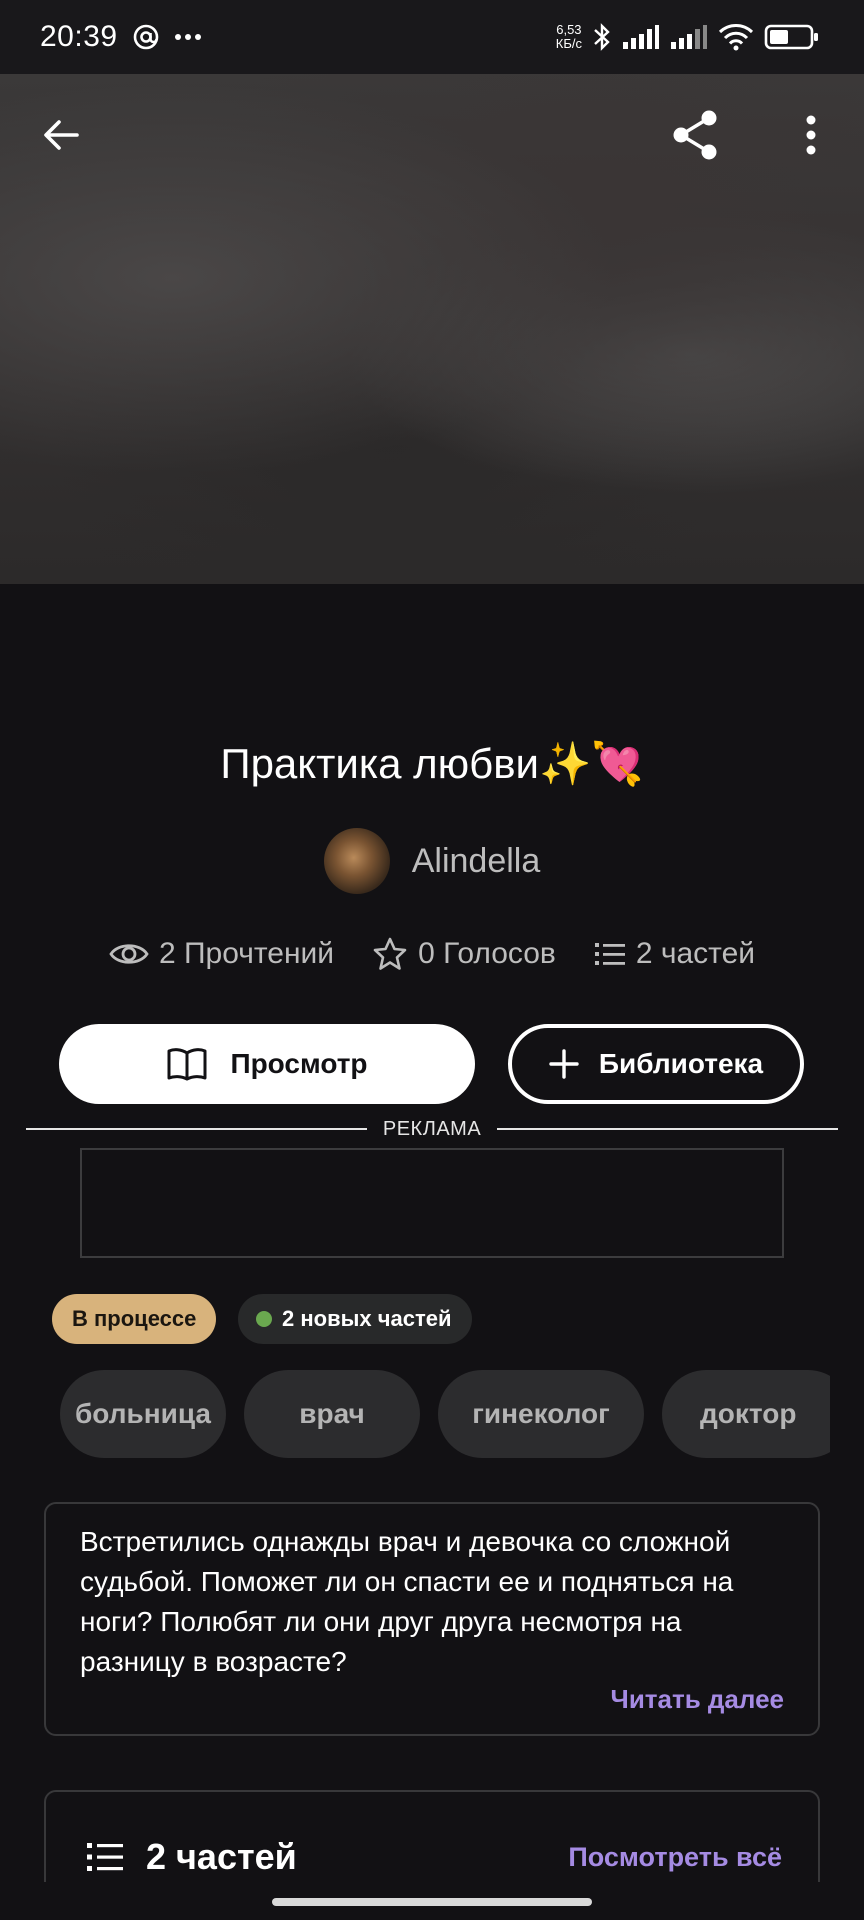  What do you see at coordinates (487, 953) in the screenshot?
I see `votes-count: 0 Голосов` at bounding box center [487, 953].